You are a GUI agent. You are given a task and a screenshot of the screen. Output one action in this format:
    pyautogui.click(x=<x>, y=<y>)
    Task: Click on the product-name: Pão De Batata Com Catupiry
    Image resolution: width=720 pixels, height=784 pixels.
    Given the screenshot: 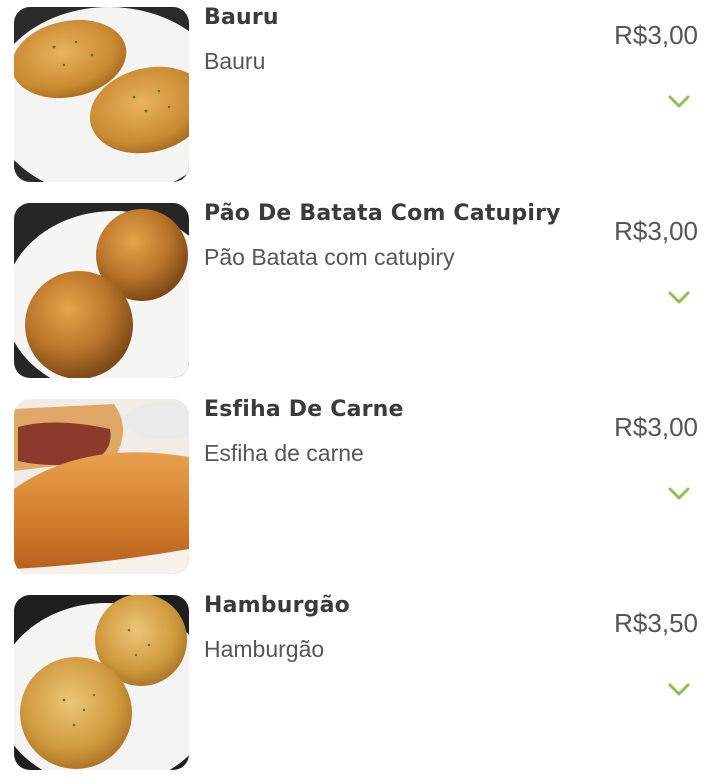 What is the action you would take?
    pyautogui.click(x=382, y=213)
    